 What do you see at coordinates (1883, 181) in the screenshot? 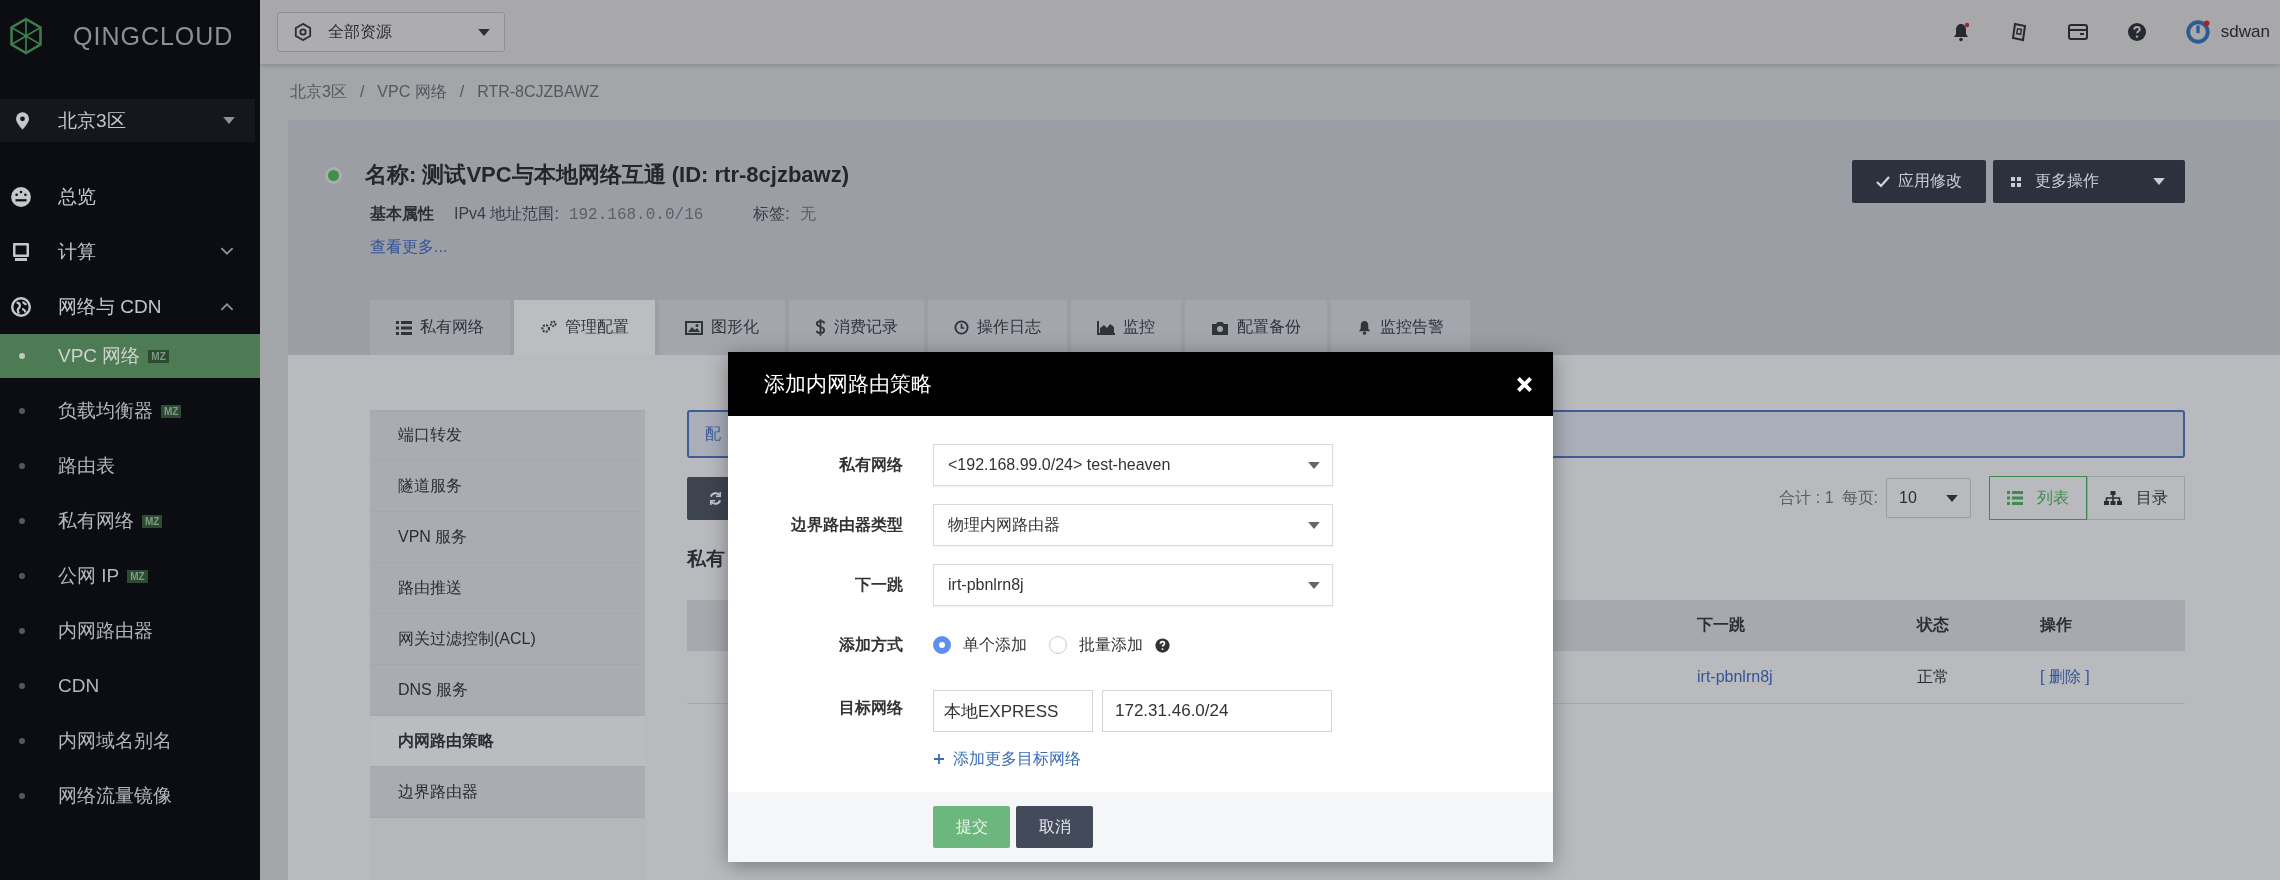
I see `check-icon` at bounding box center [1883, 181].